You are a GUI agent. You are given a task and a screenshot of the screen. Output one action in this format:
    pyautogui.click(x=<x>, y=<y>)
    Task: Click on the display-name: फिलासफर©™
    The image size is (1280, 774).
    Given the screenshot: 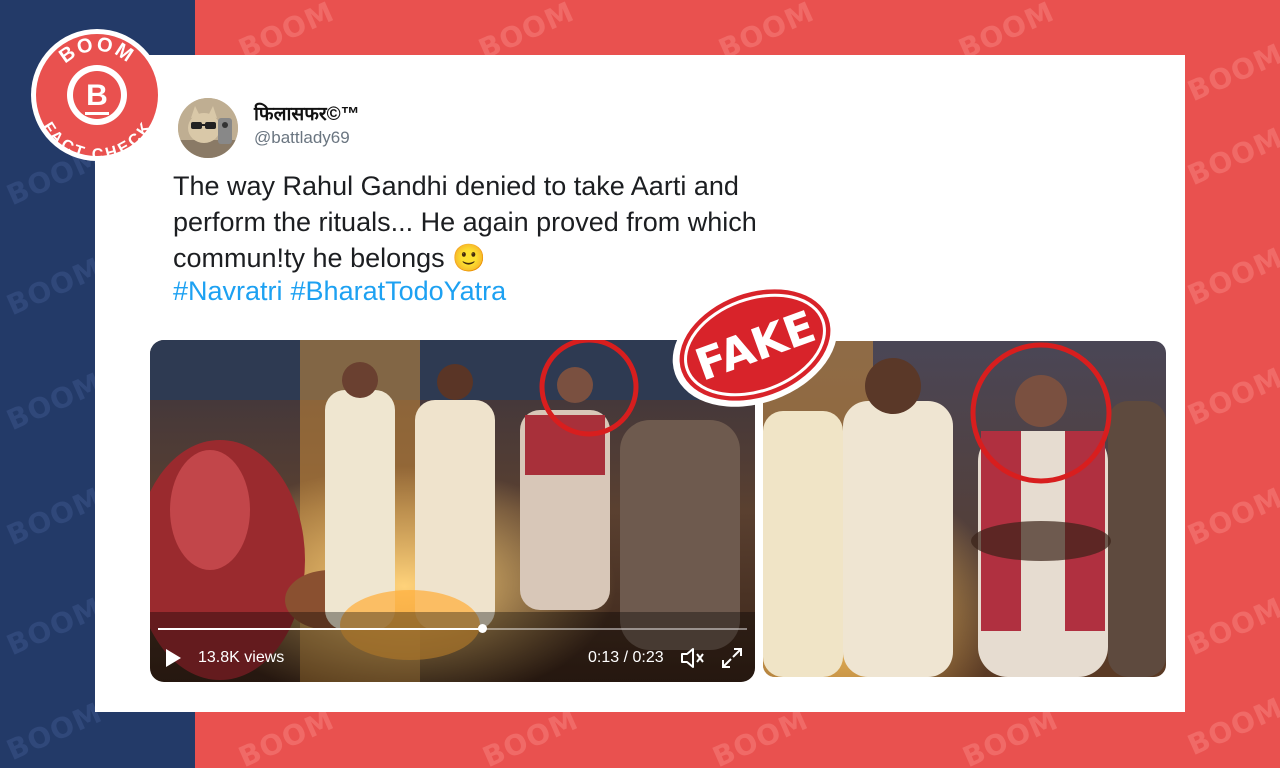 What is the action you would take?
    pyautogui.click(x=307, y=113)
    